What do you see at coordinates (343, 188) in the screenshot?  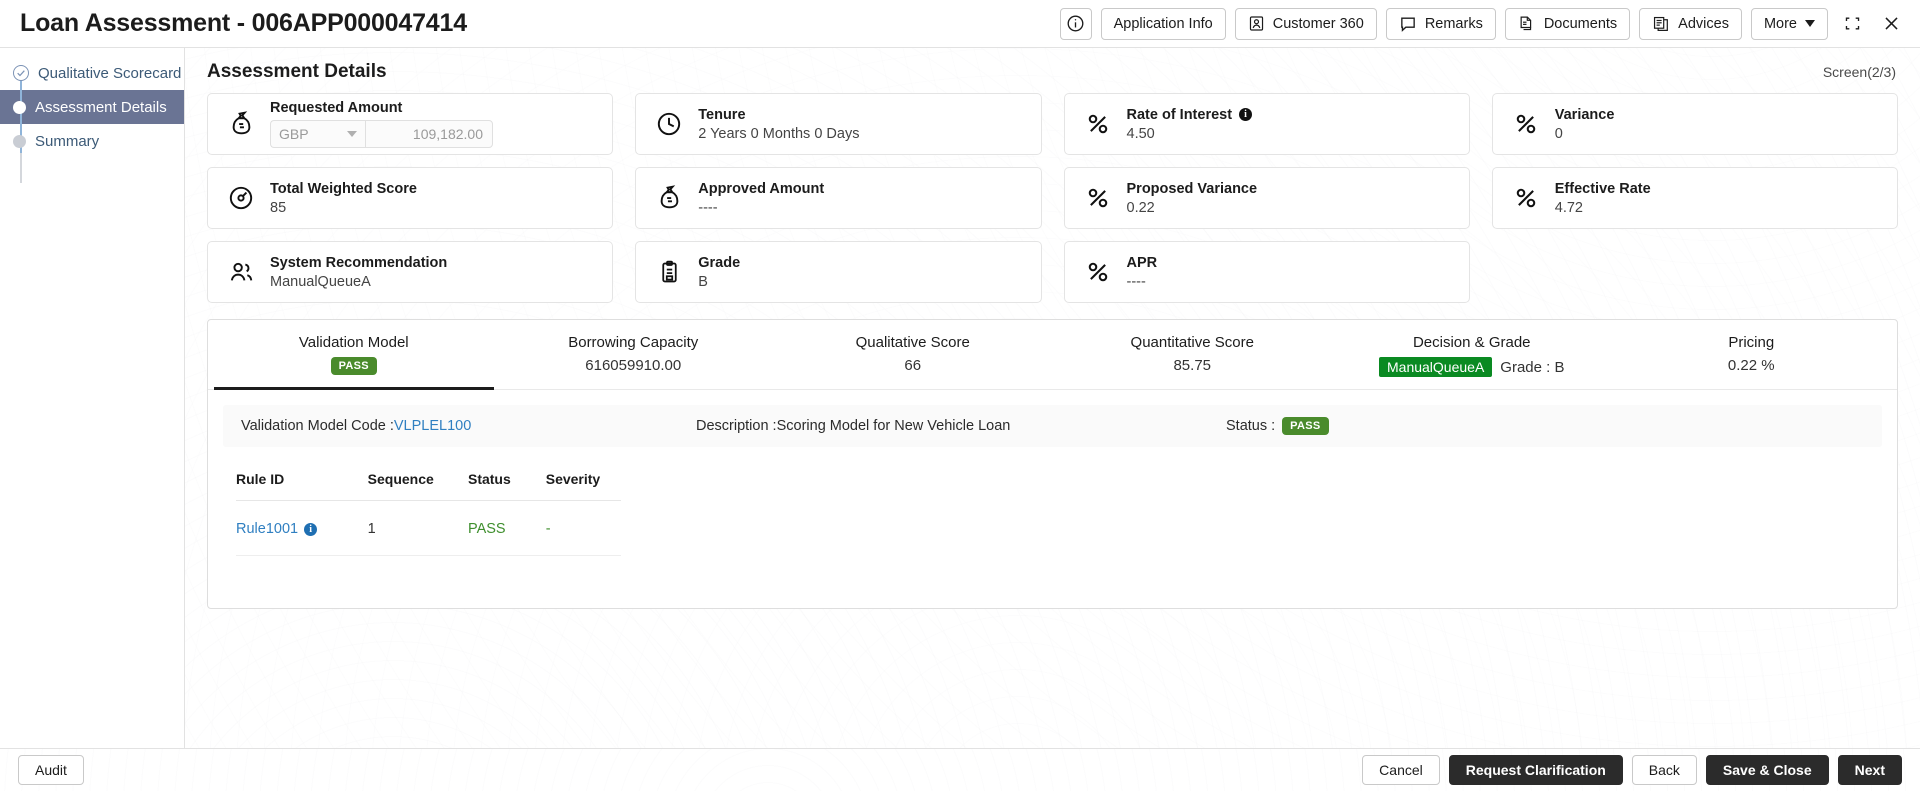 I see `card-label: Total Weighted Score` at bounding box center [343, 188].